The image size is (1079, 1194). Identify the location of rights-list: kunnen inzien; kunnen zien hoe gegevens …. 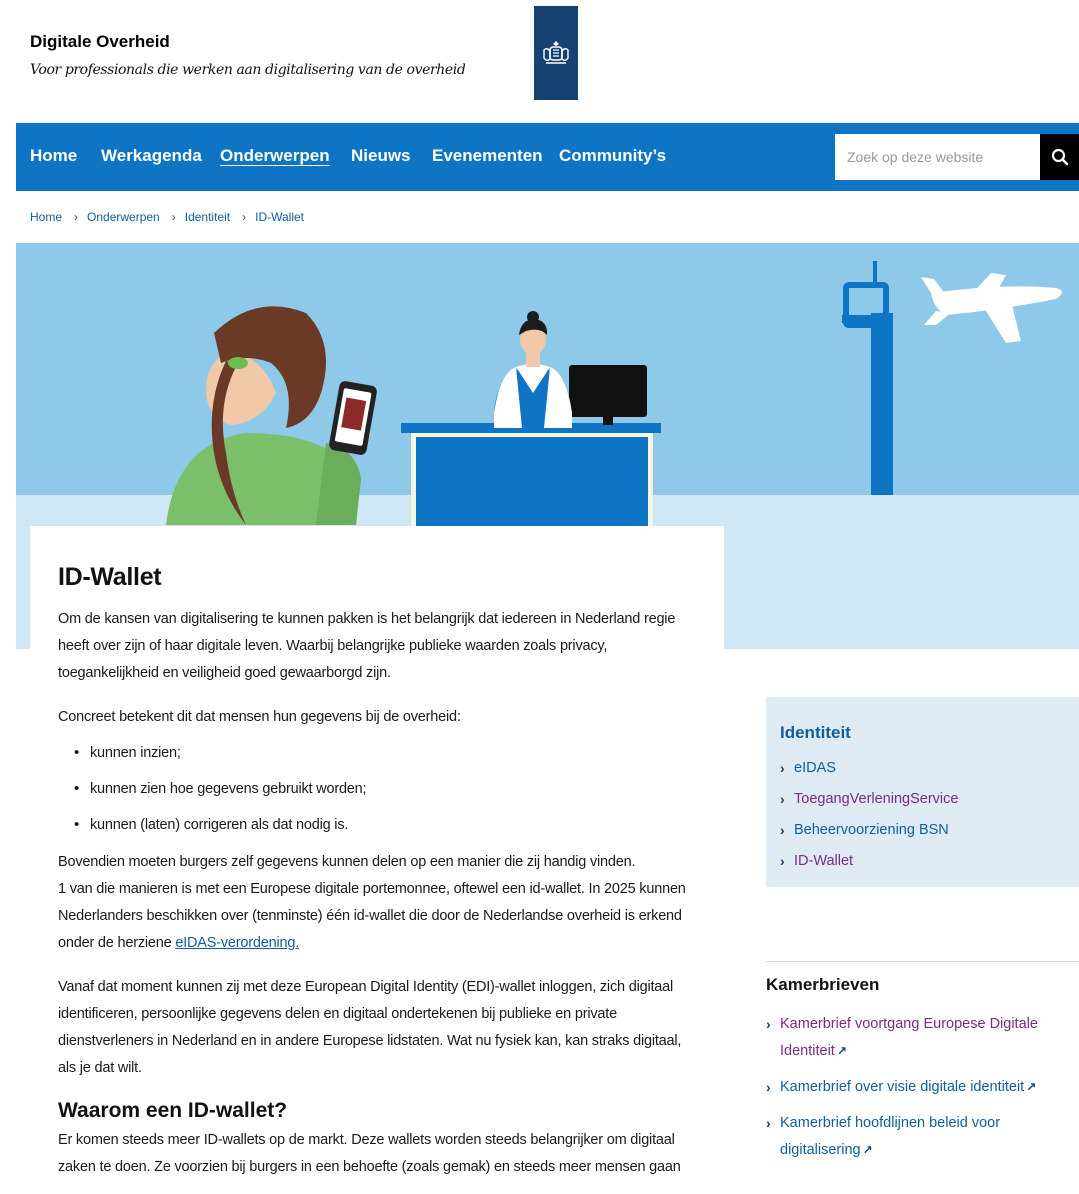
(377, 789).